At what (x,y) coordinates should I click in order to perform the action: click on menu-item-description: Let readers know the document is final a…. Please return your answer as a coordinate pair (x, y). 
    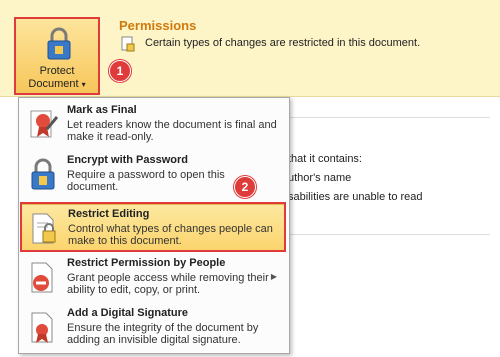
    Looking at the image, I should click on (172, 131).